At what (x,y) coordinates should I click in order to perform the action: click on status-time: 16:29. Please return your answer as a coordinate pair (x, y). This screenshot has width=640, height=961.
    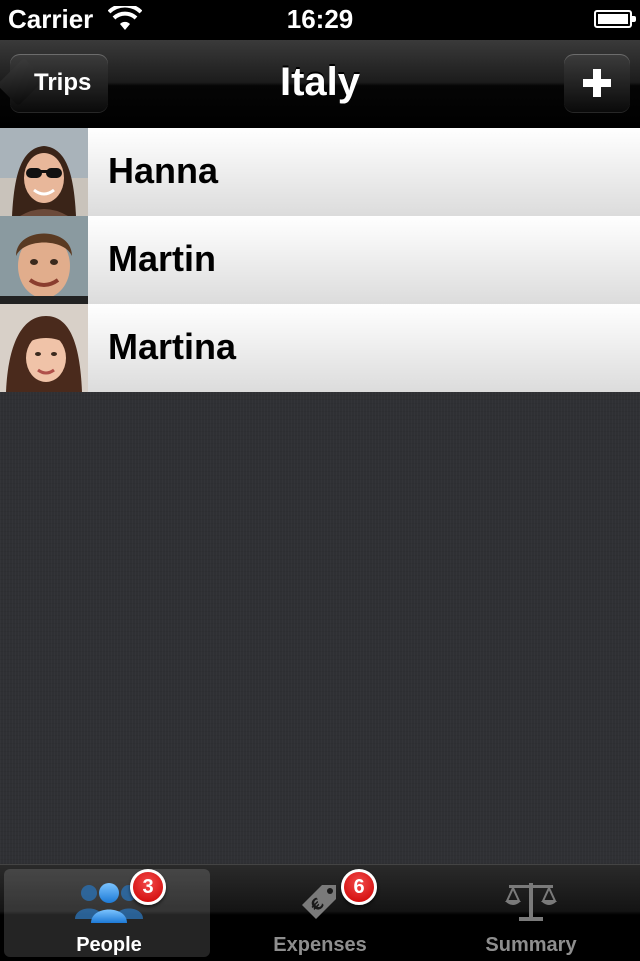
    Looking at the image, I should click on (320, 19).